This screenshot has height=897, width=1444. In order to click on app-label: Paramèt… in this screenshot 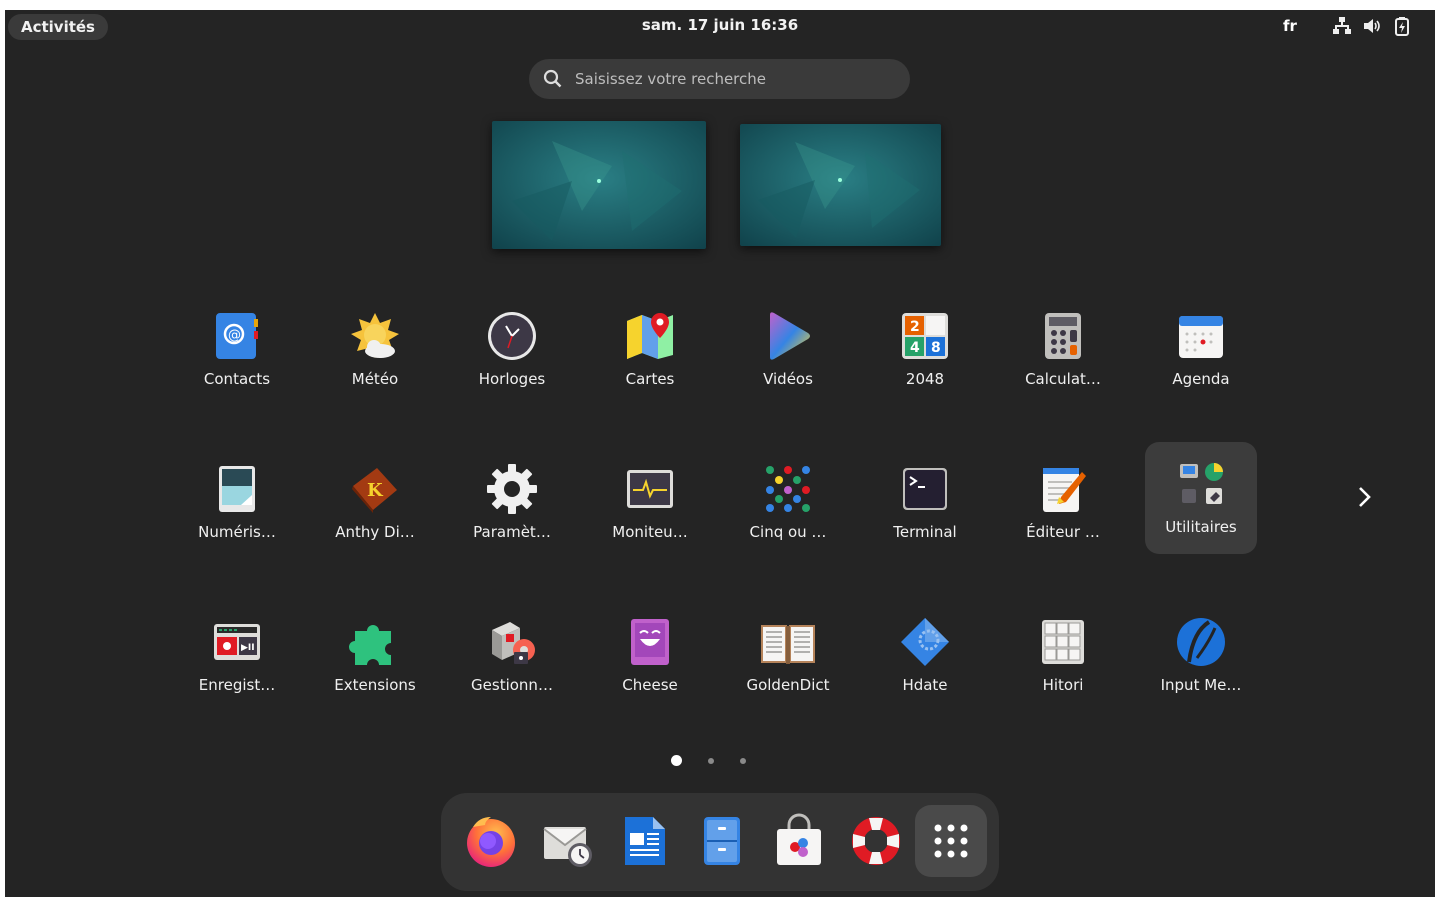, I will do `click(512, 532)`.